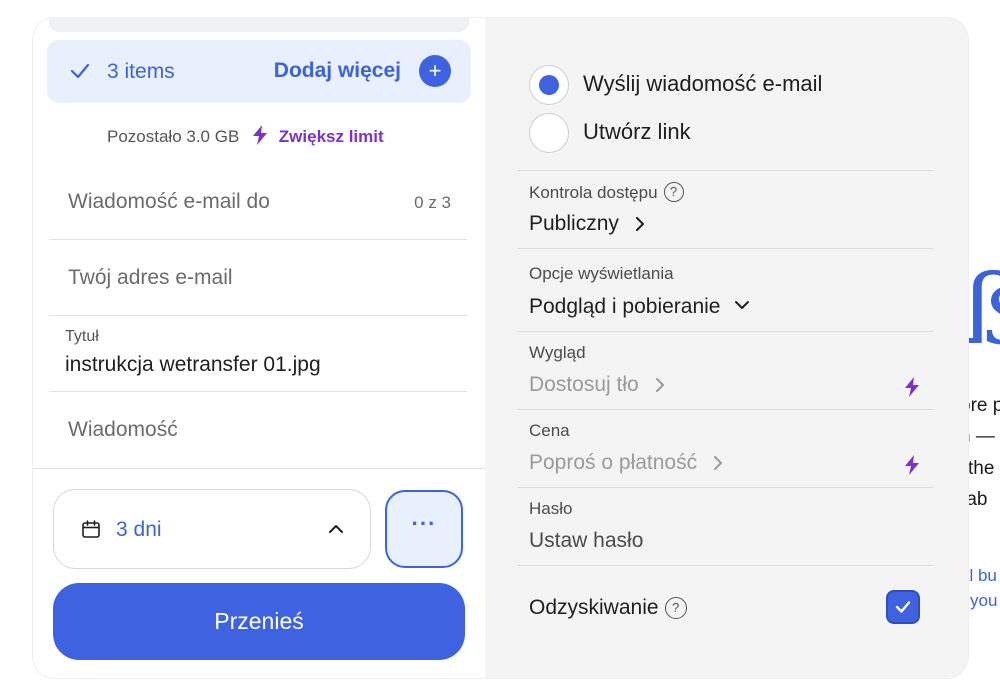  Describe the element at coordinates (742, 305) in the screenshot. I see `chevron-down-icon` at that location.